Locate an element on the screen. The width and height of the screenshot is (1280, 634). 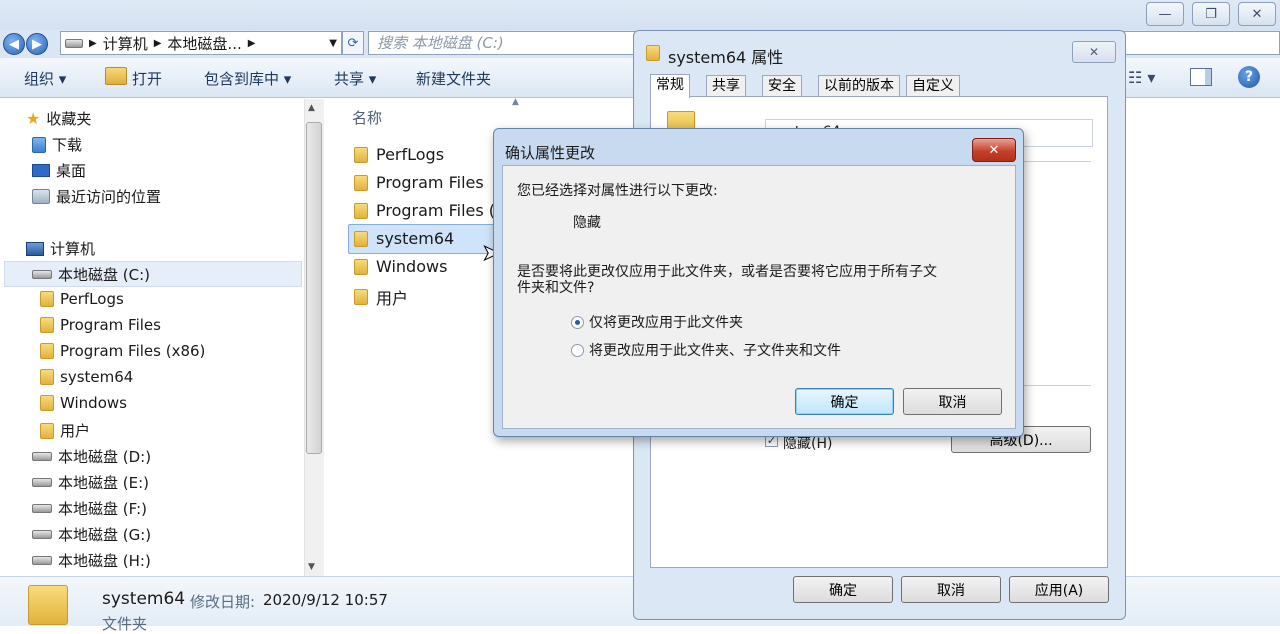
column-header-name: 名称 is located at coordinates (367, 117).